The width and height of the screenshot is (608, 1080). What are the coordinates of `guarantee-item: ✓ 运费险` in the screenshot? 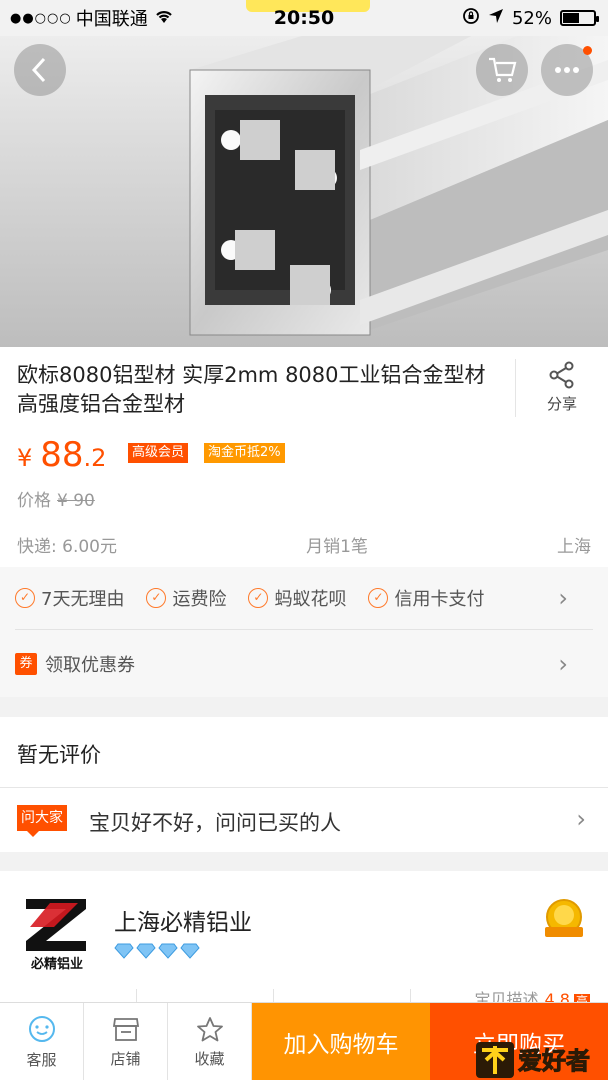 It's located at (186, 598).